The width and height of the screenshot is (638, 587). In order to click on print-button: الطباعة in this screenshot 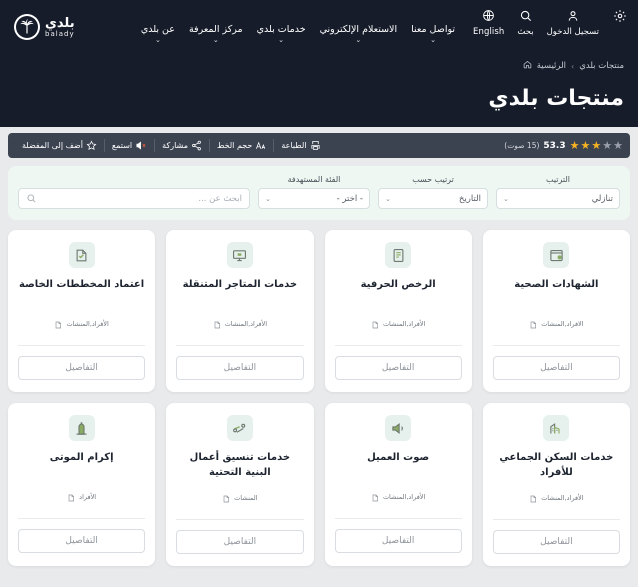, I will do `click(300, 145)`.